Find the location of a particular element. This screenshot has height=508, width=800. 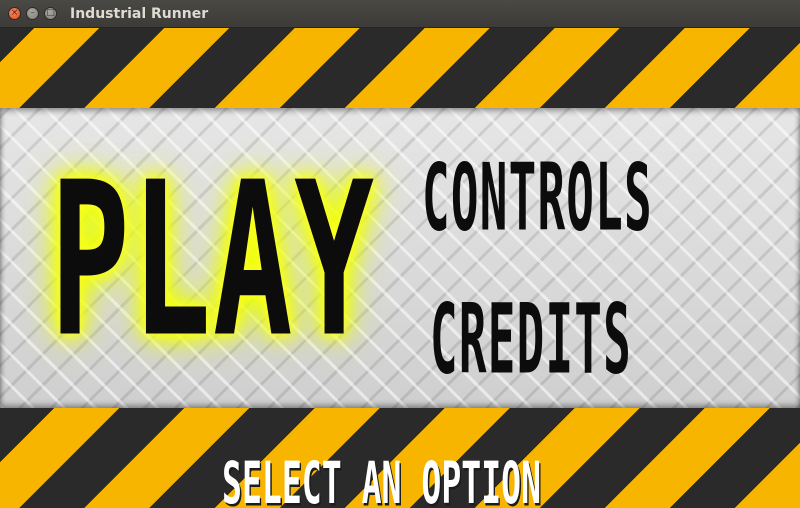

close-window-button: × is located at coordinates (14, 13).